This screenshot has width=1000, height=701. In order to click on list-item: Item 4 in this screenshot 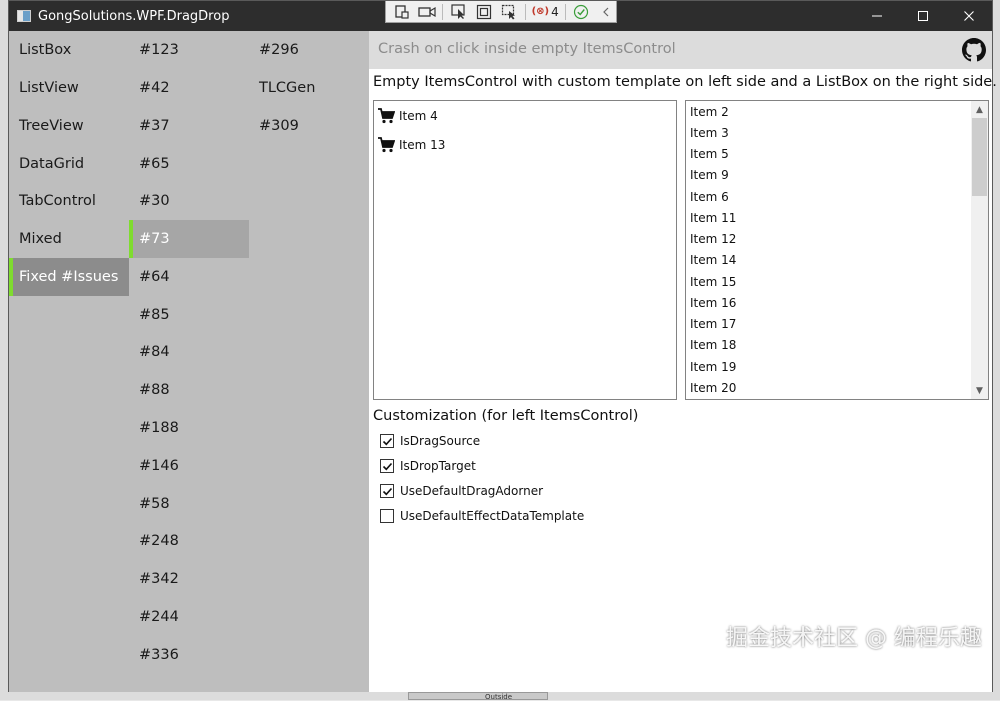, I will do `click(407, 116)`.